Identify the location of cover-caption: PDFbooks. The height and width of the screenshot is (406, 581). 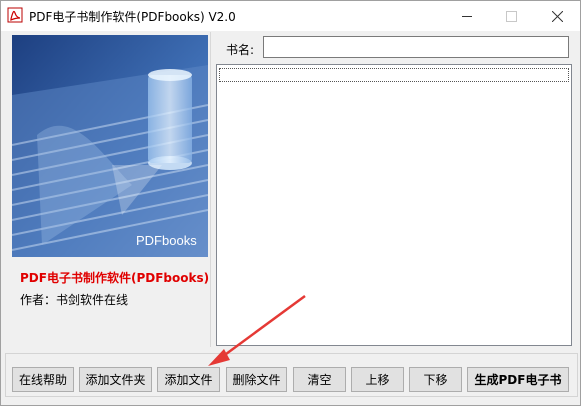
(166, 240).